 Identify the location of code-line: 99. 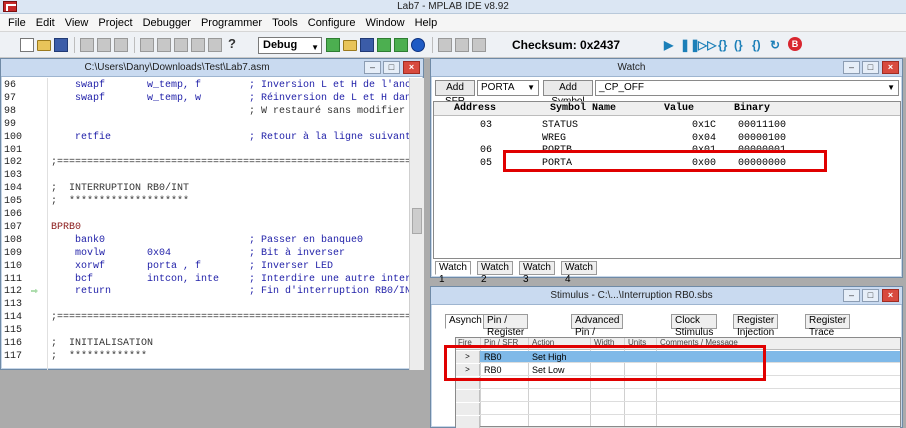
(205, 125).